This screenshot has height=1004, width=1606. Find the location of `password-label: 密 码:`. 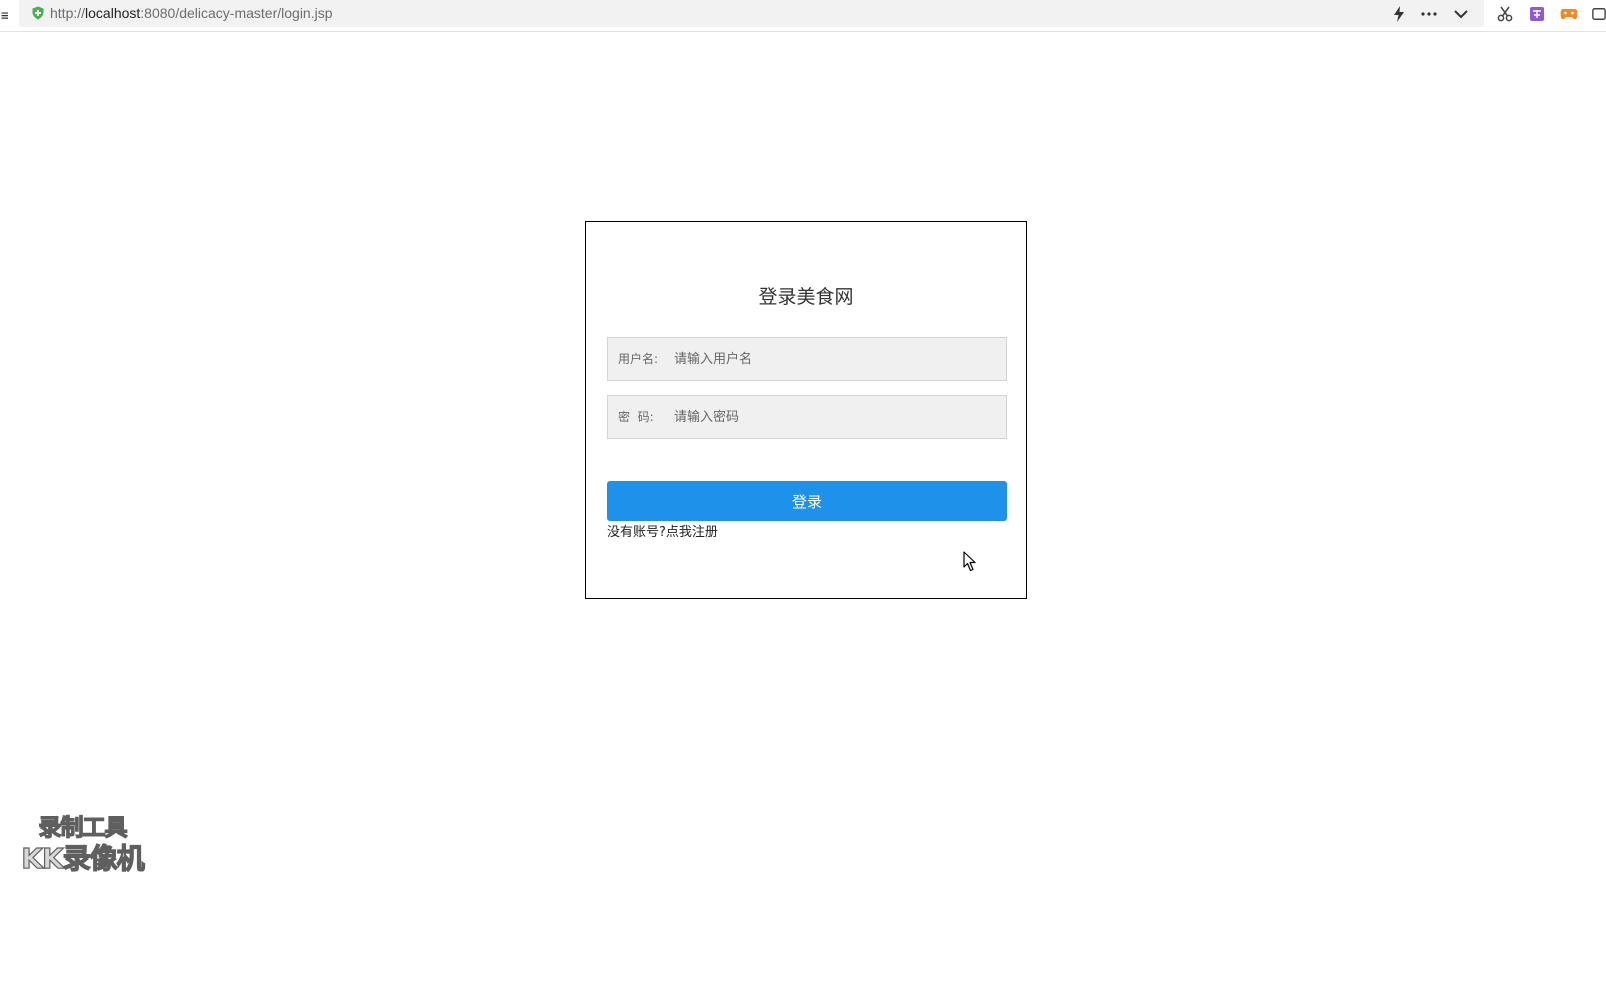

password-label: 密 码: is located at coordinates (636, 417).